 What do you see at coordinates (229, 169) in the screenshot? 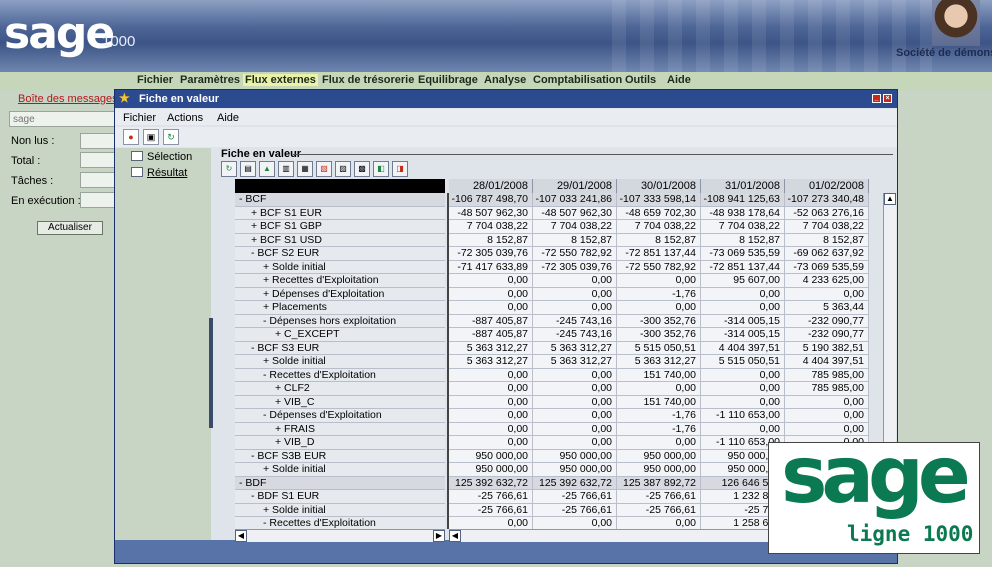
I see `grid-refresh-icon: ↻` at bounding box center [229, 169].